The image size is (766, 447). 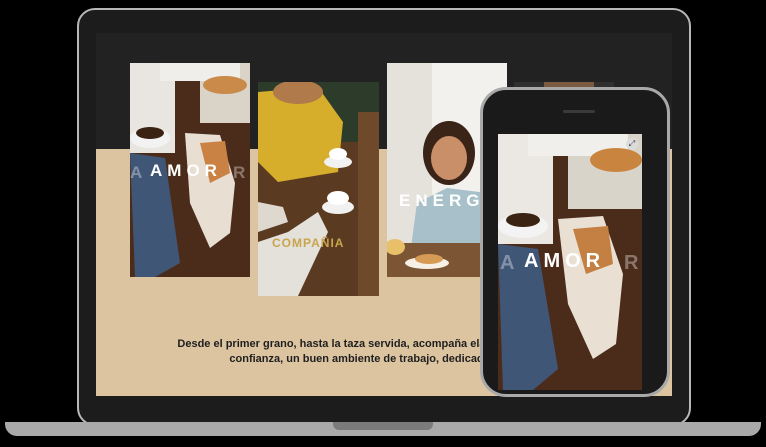 What do you see at coordinates (579, 111) in the screenshot?
I see `phone-speaker` at bounding box center [579, 111].